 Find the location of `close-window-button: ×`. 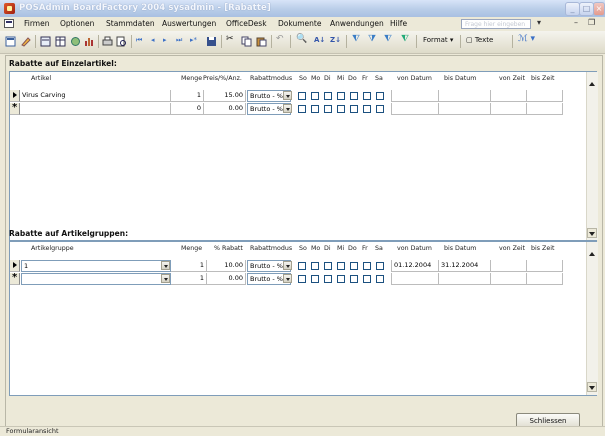

close-window-button: × is located at coordinates (599, 9).